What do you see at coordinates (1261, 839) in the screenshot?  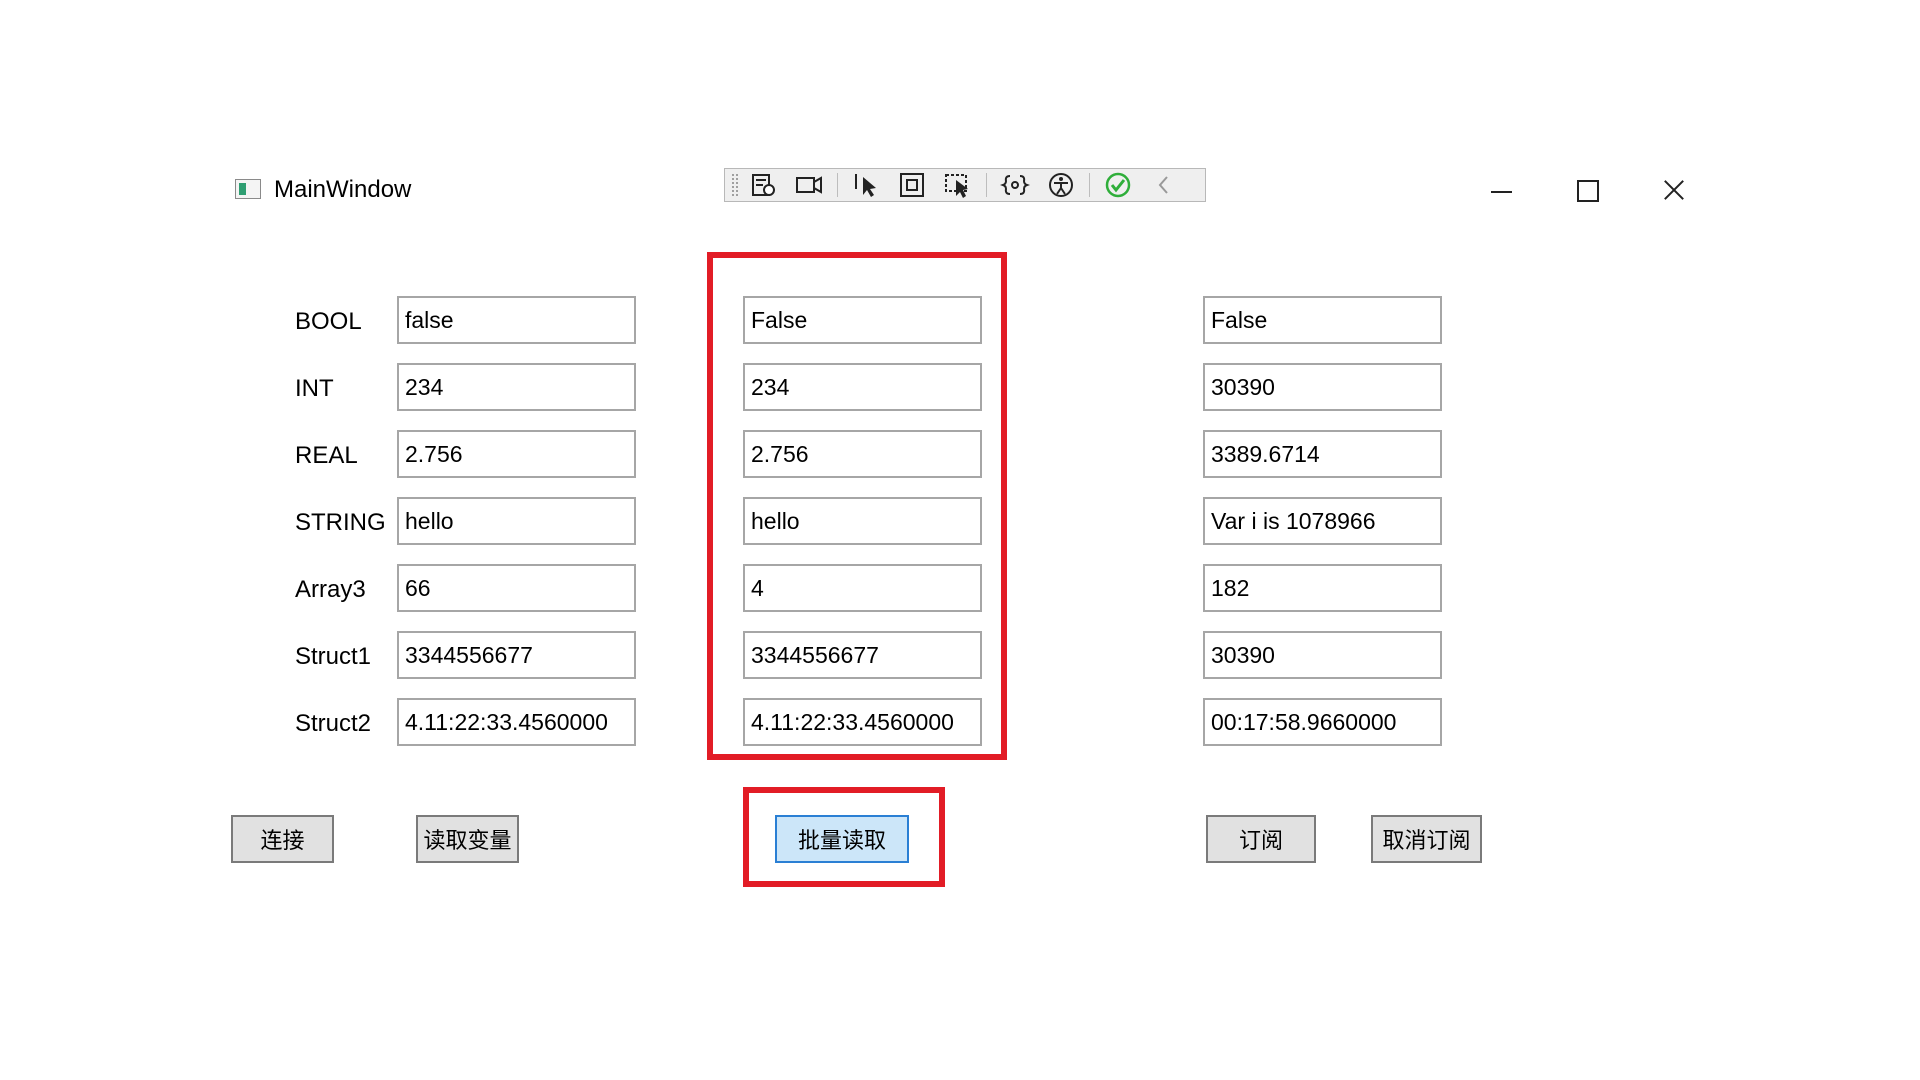 I see `subscribe-button: 订阅` at bounding box center [1261, 839].